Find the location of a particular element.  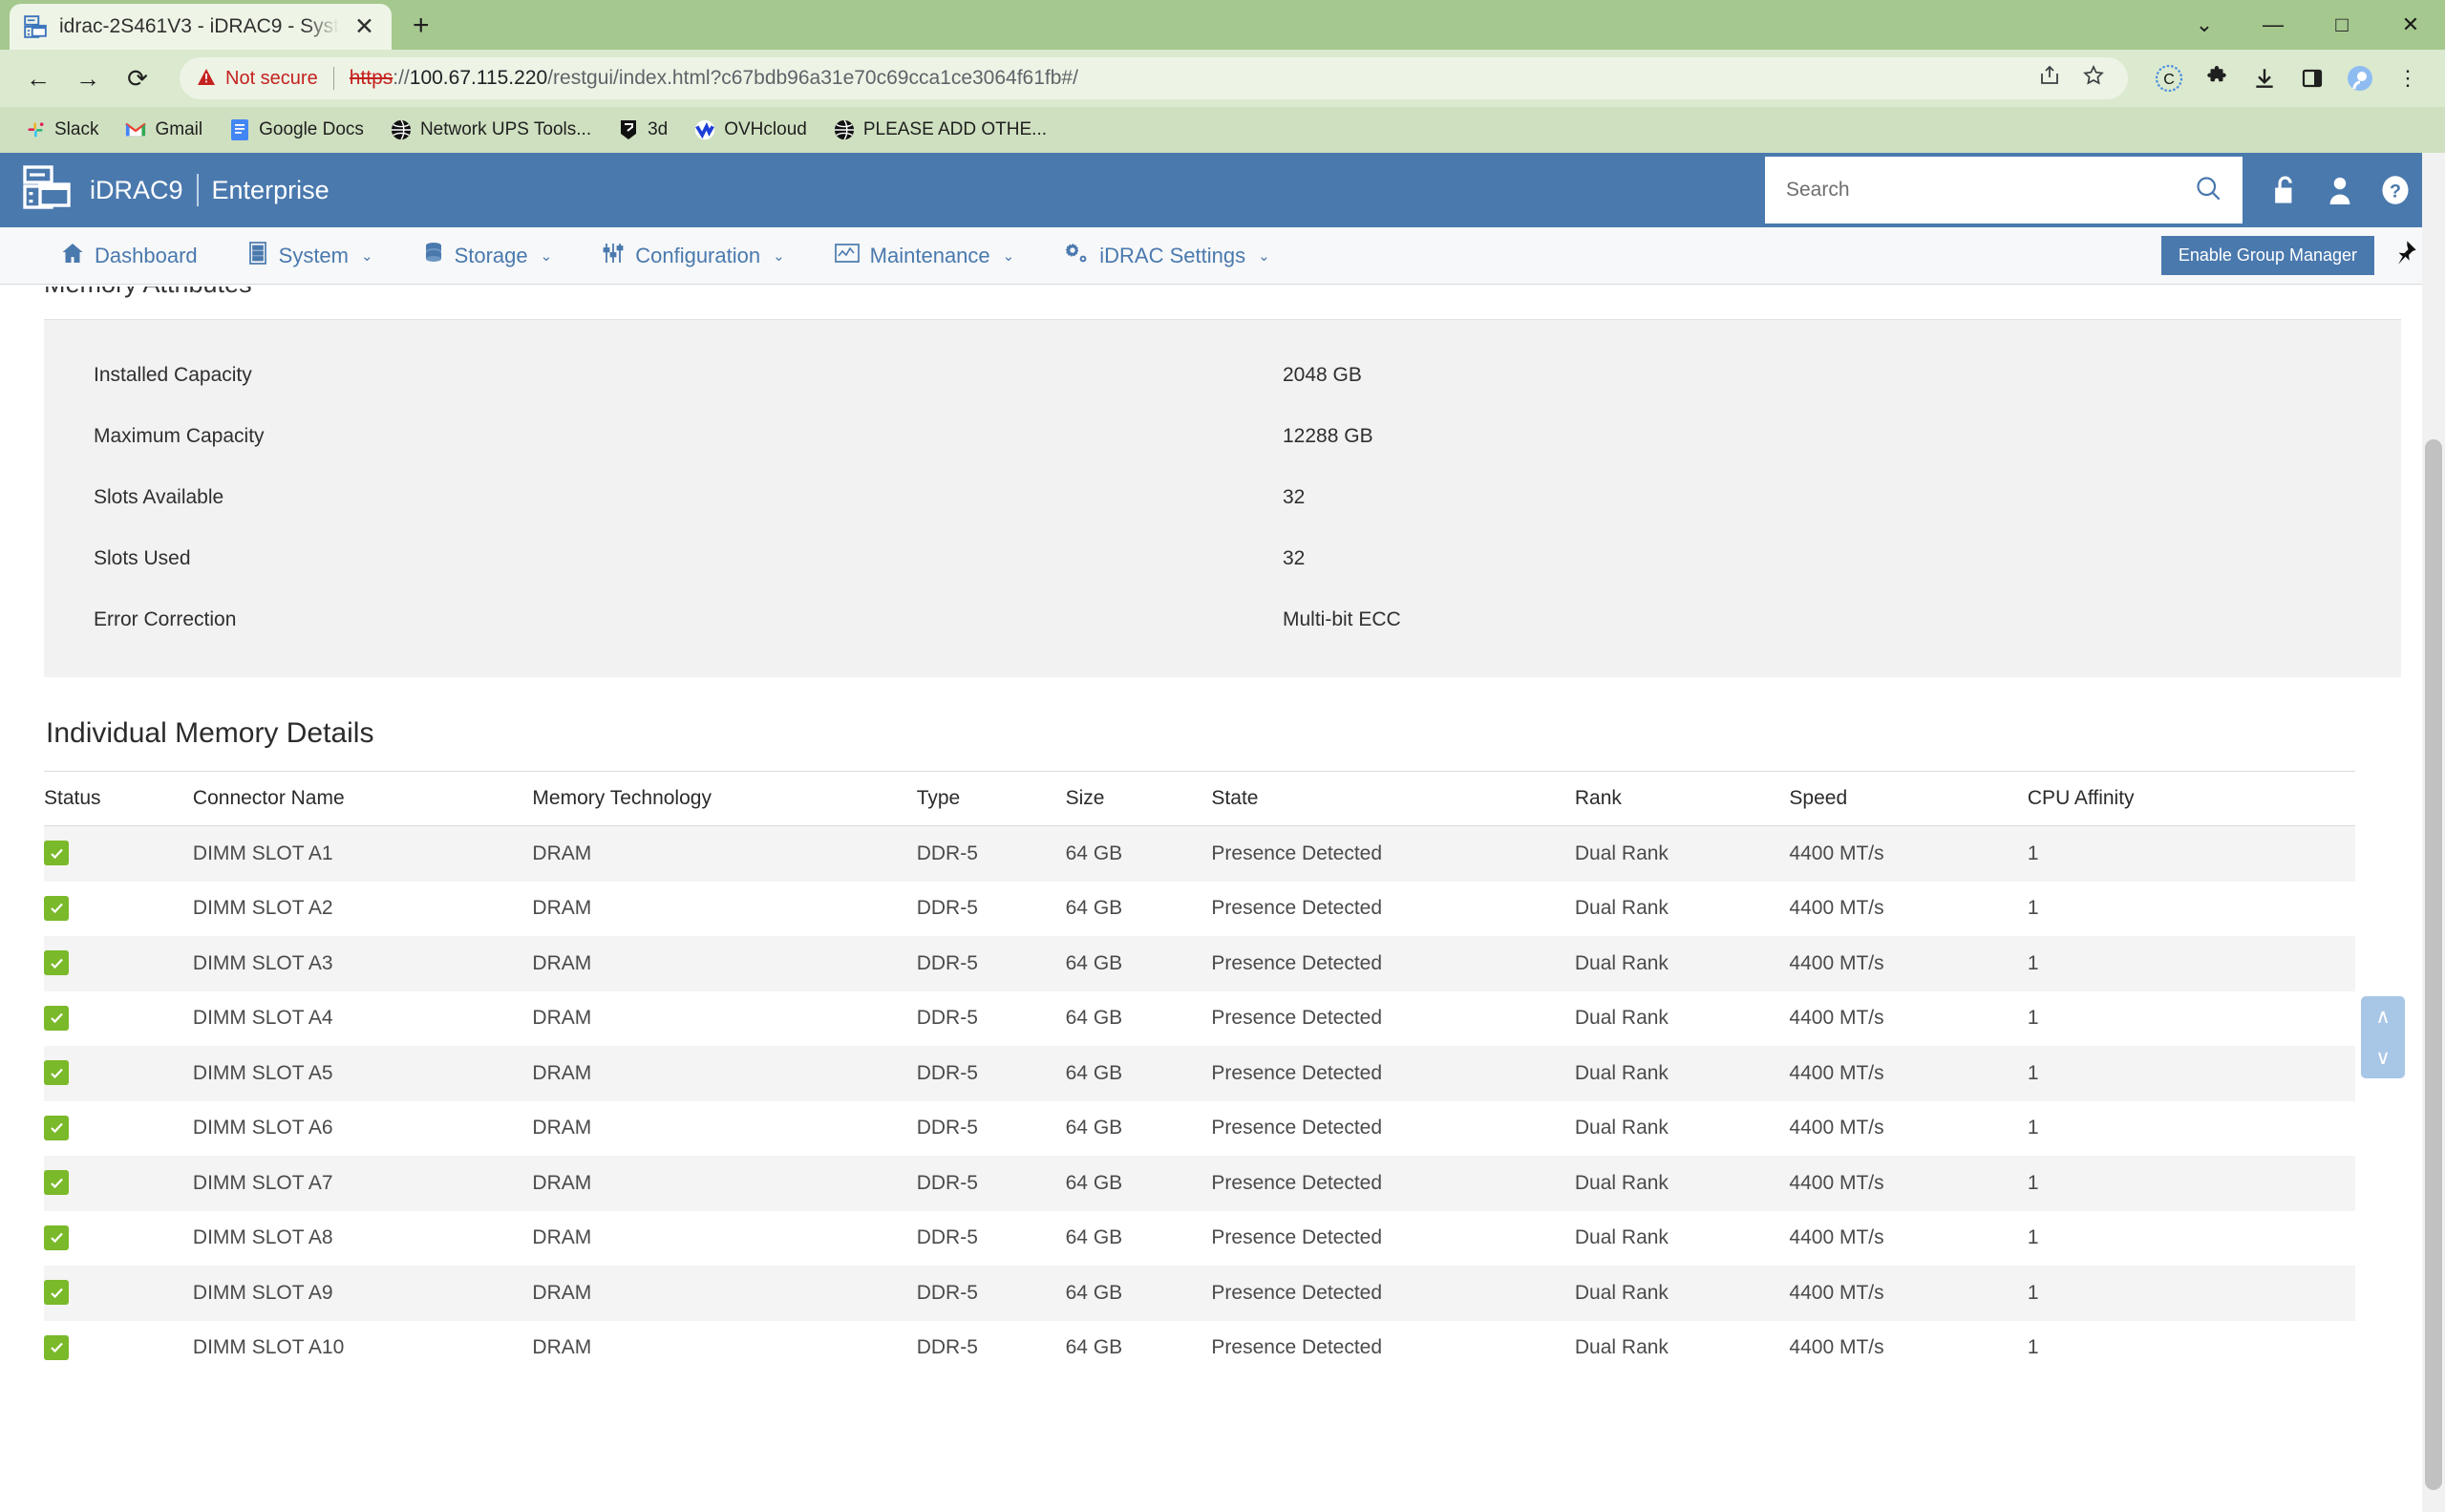

chrome-menu-icon: ⋮ is located at coordinates (2408, 78).